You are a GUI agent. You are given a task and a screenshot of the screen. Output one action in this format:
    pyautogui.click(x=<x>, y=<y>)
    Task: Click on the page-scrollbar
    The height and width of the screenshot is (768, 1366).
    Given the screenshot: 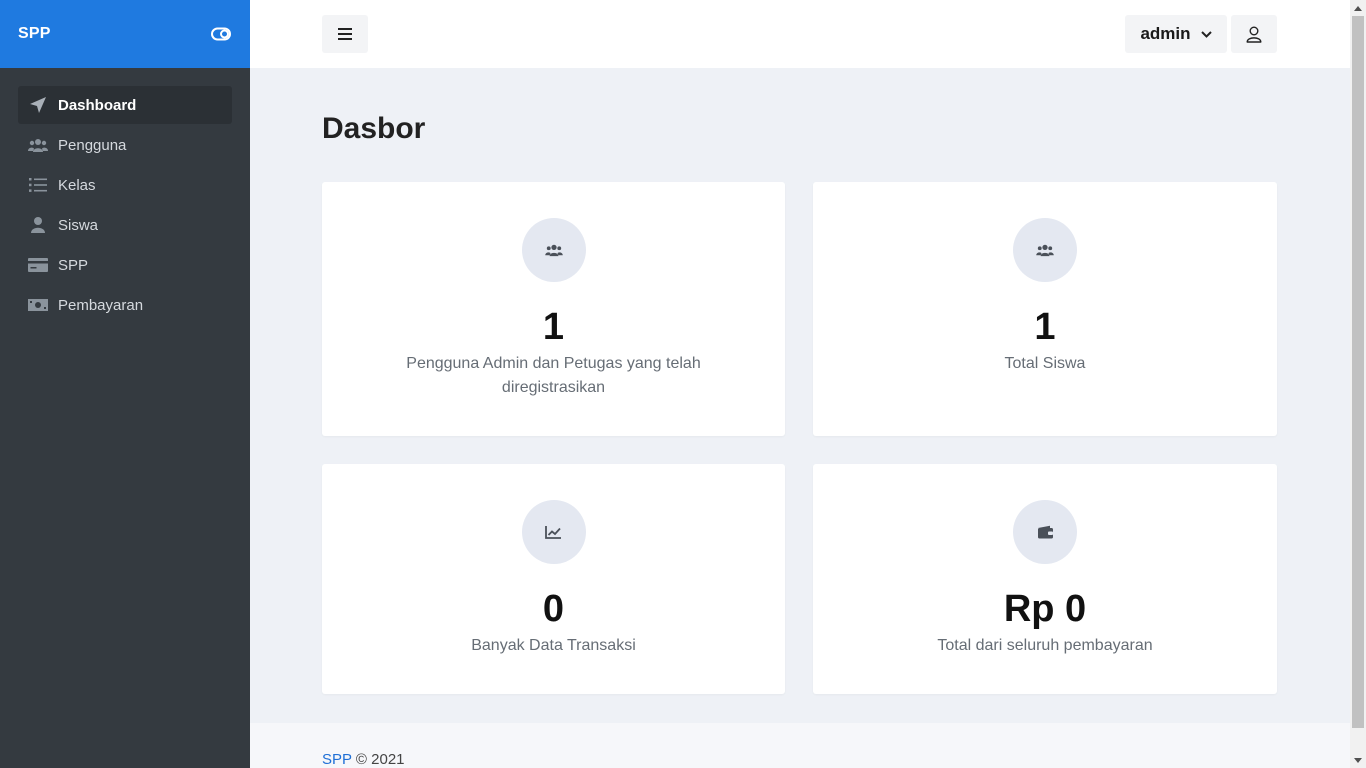 What is the action you would take?
    pyautogui.click(x=1358, y=384)
    